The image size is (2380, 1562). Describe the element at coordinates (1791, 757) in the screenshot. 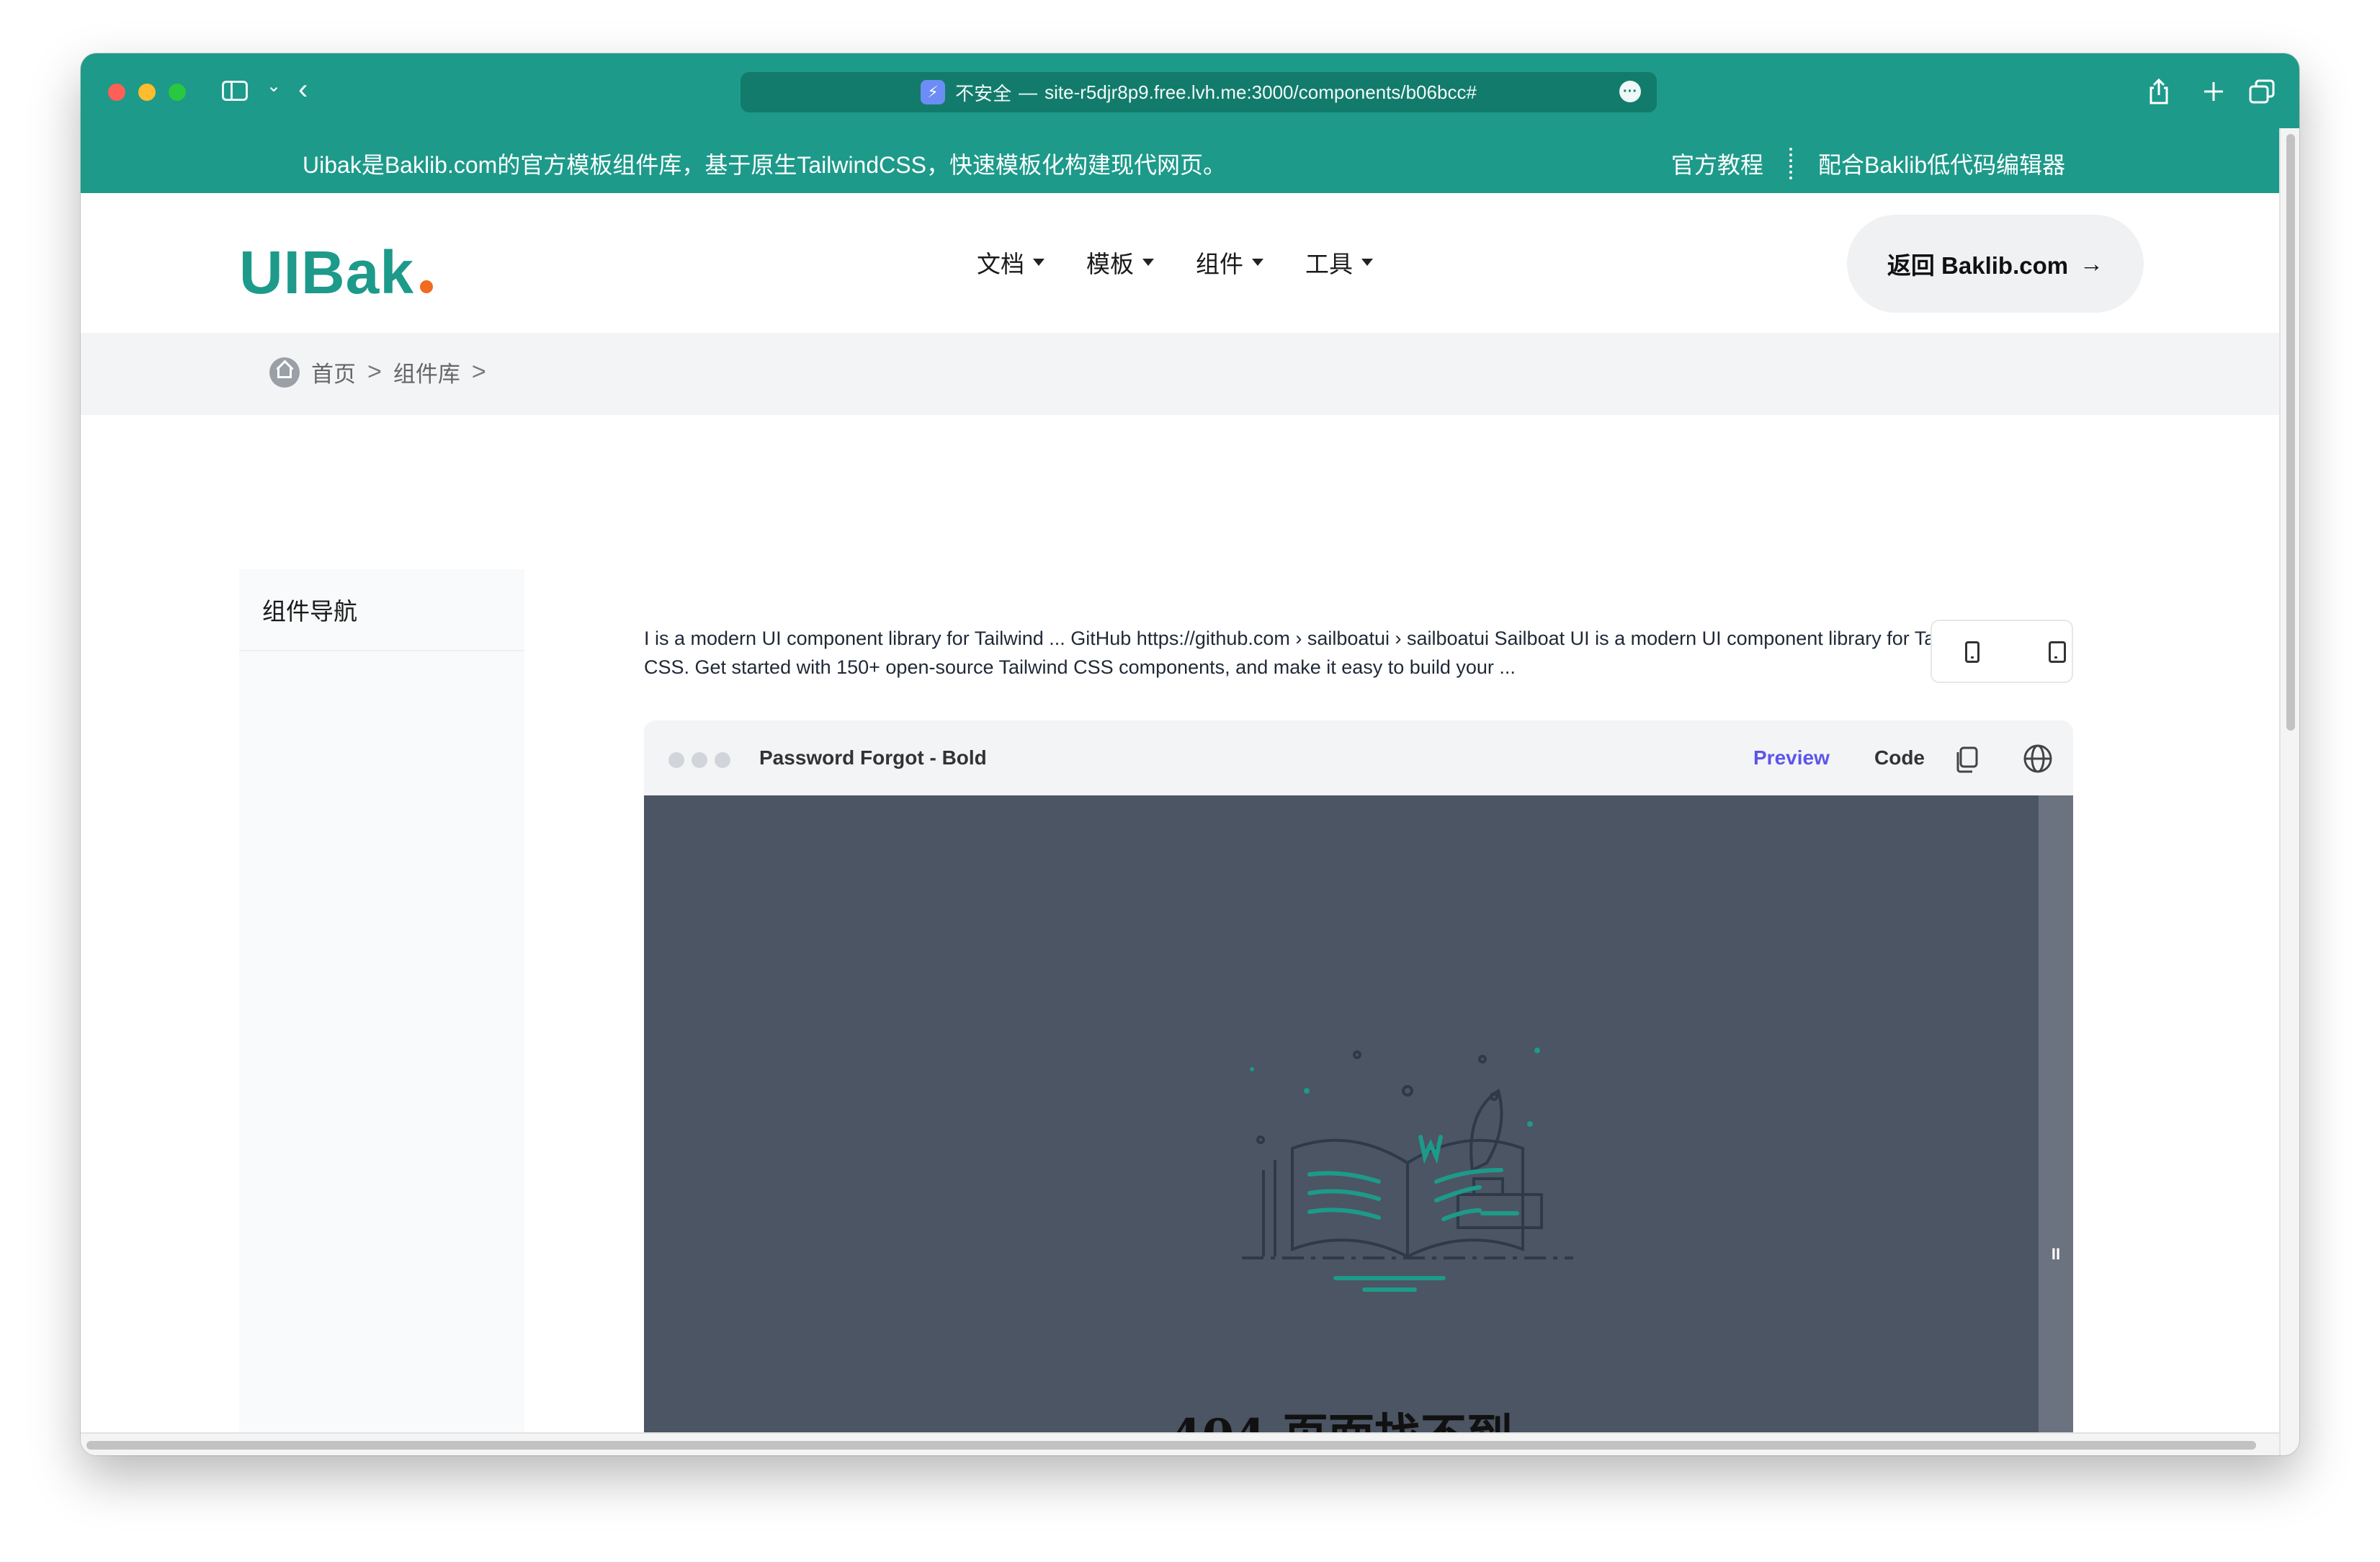

I see `tab-preview: Preview` at that location.